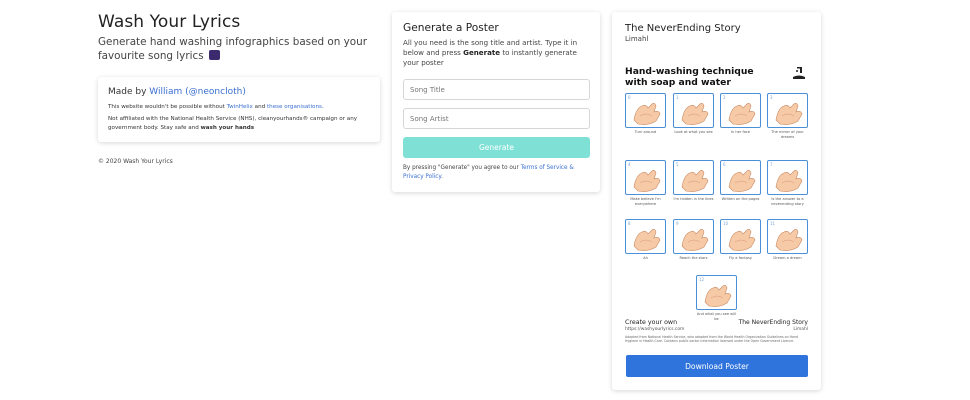 This screenshot has height=400, width=970. I want to click on made-by-prefix: Made by, so click(129, 92).